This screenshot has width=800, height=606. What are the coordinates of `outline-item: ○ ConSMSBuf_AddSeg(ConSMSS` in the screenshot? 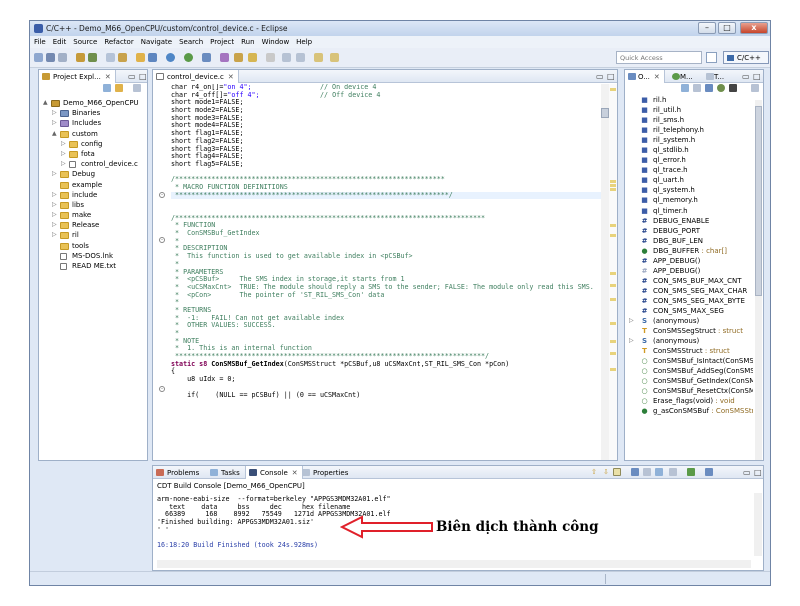 It's located at (690, 371).